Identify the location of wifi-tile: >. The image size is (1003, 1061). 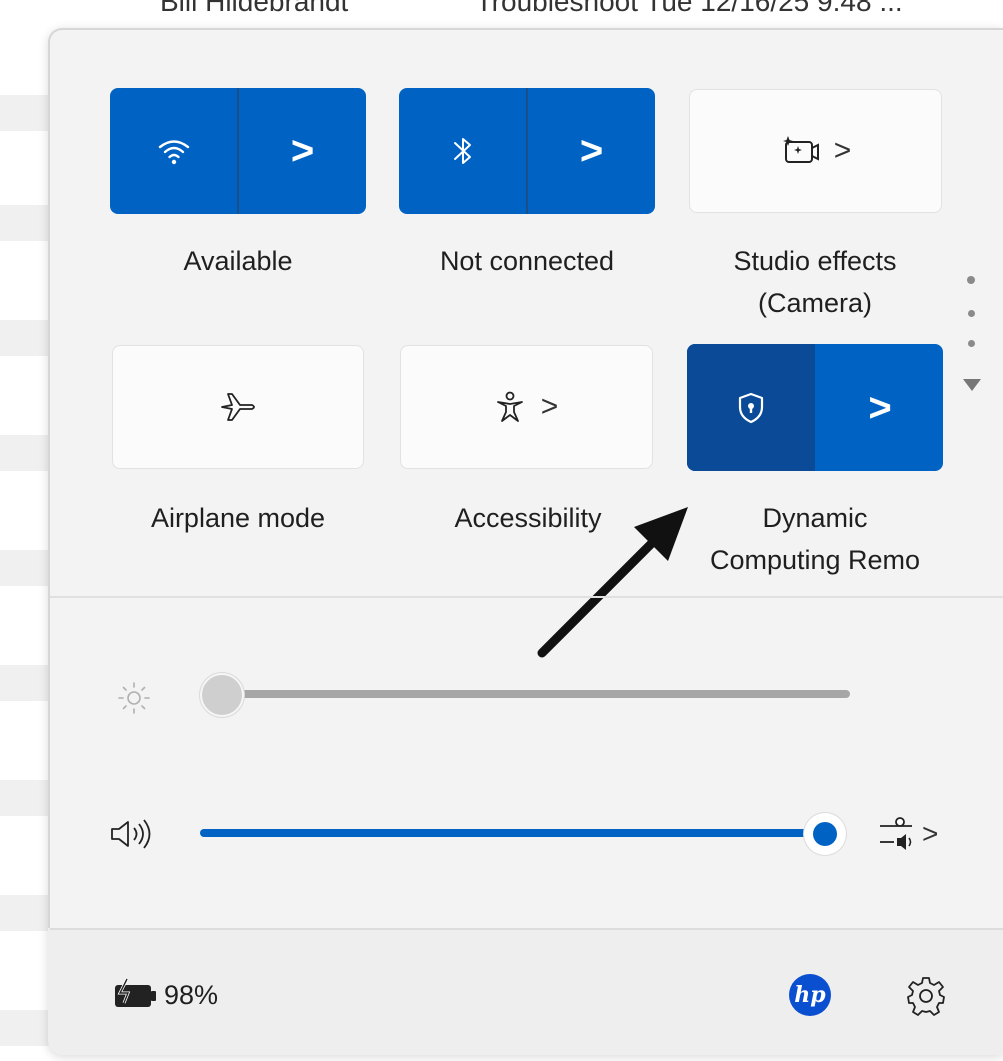
(238, 151).